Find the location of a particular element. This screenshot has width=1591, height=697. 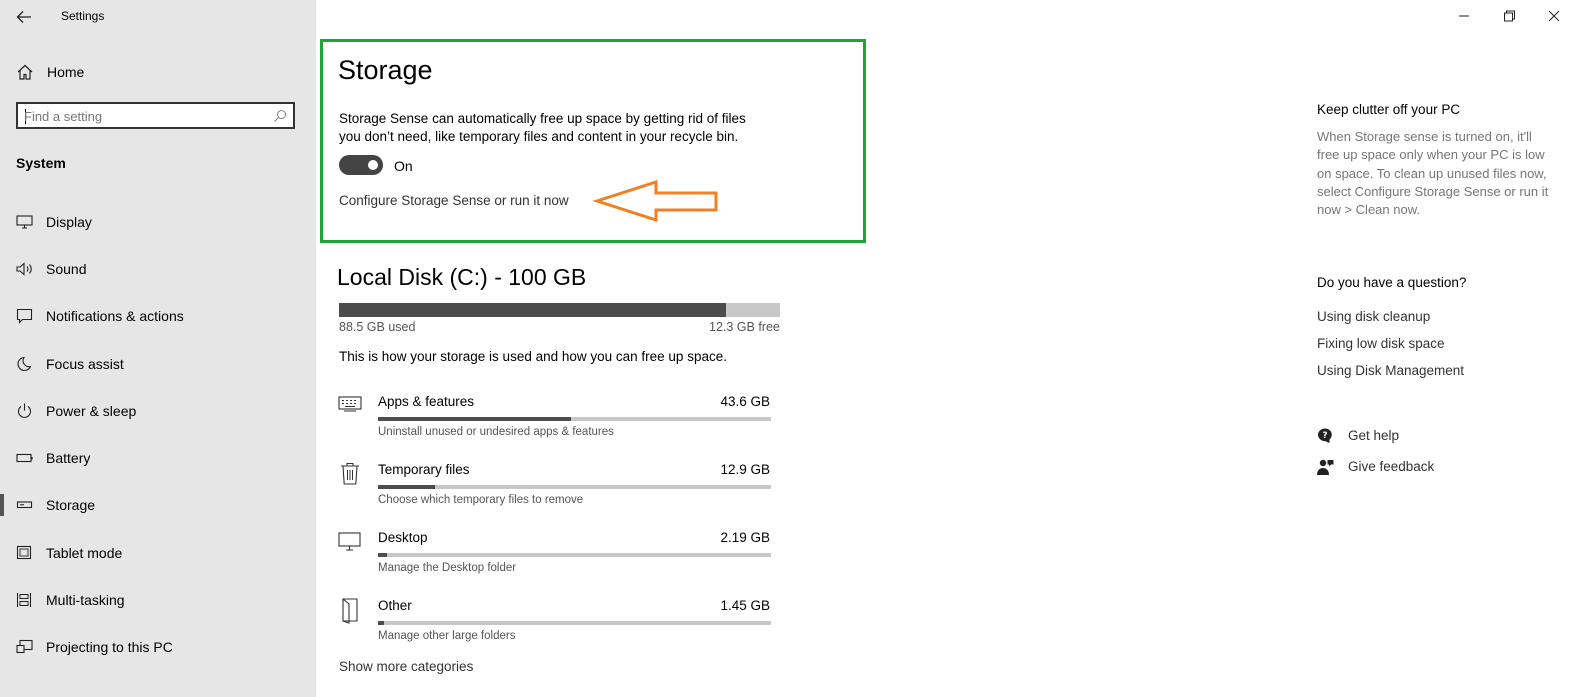

link-using-disk-management: Using Disk Management is located at coordinates (1390, 370).